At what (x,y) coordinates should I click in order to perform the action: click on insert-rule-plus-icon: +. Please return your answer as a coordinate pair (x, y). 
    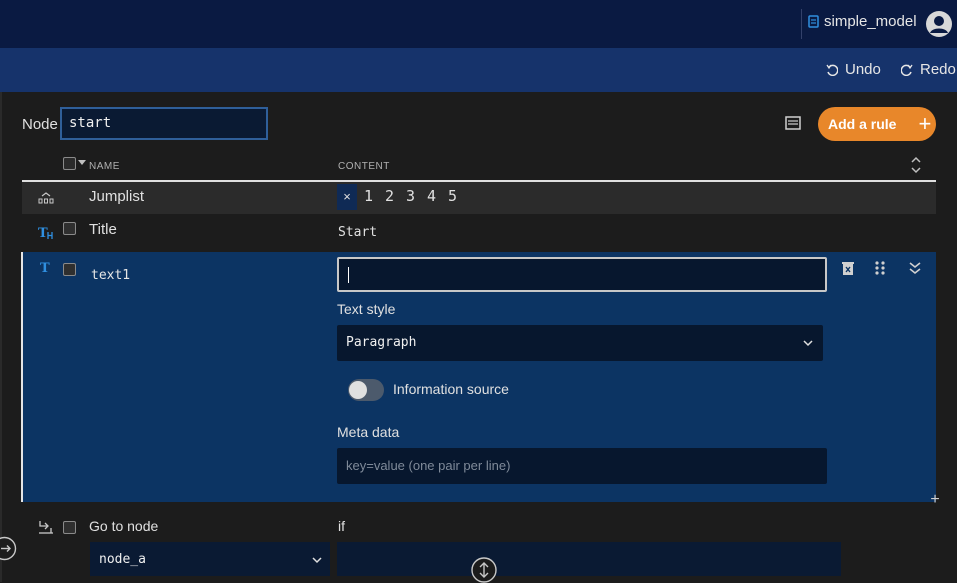
    Looking at the image, I should click on (935, 500).